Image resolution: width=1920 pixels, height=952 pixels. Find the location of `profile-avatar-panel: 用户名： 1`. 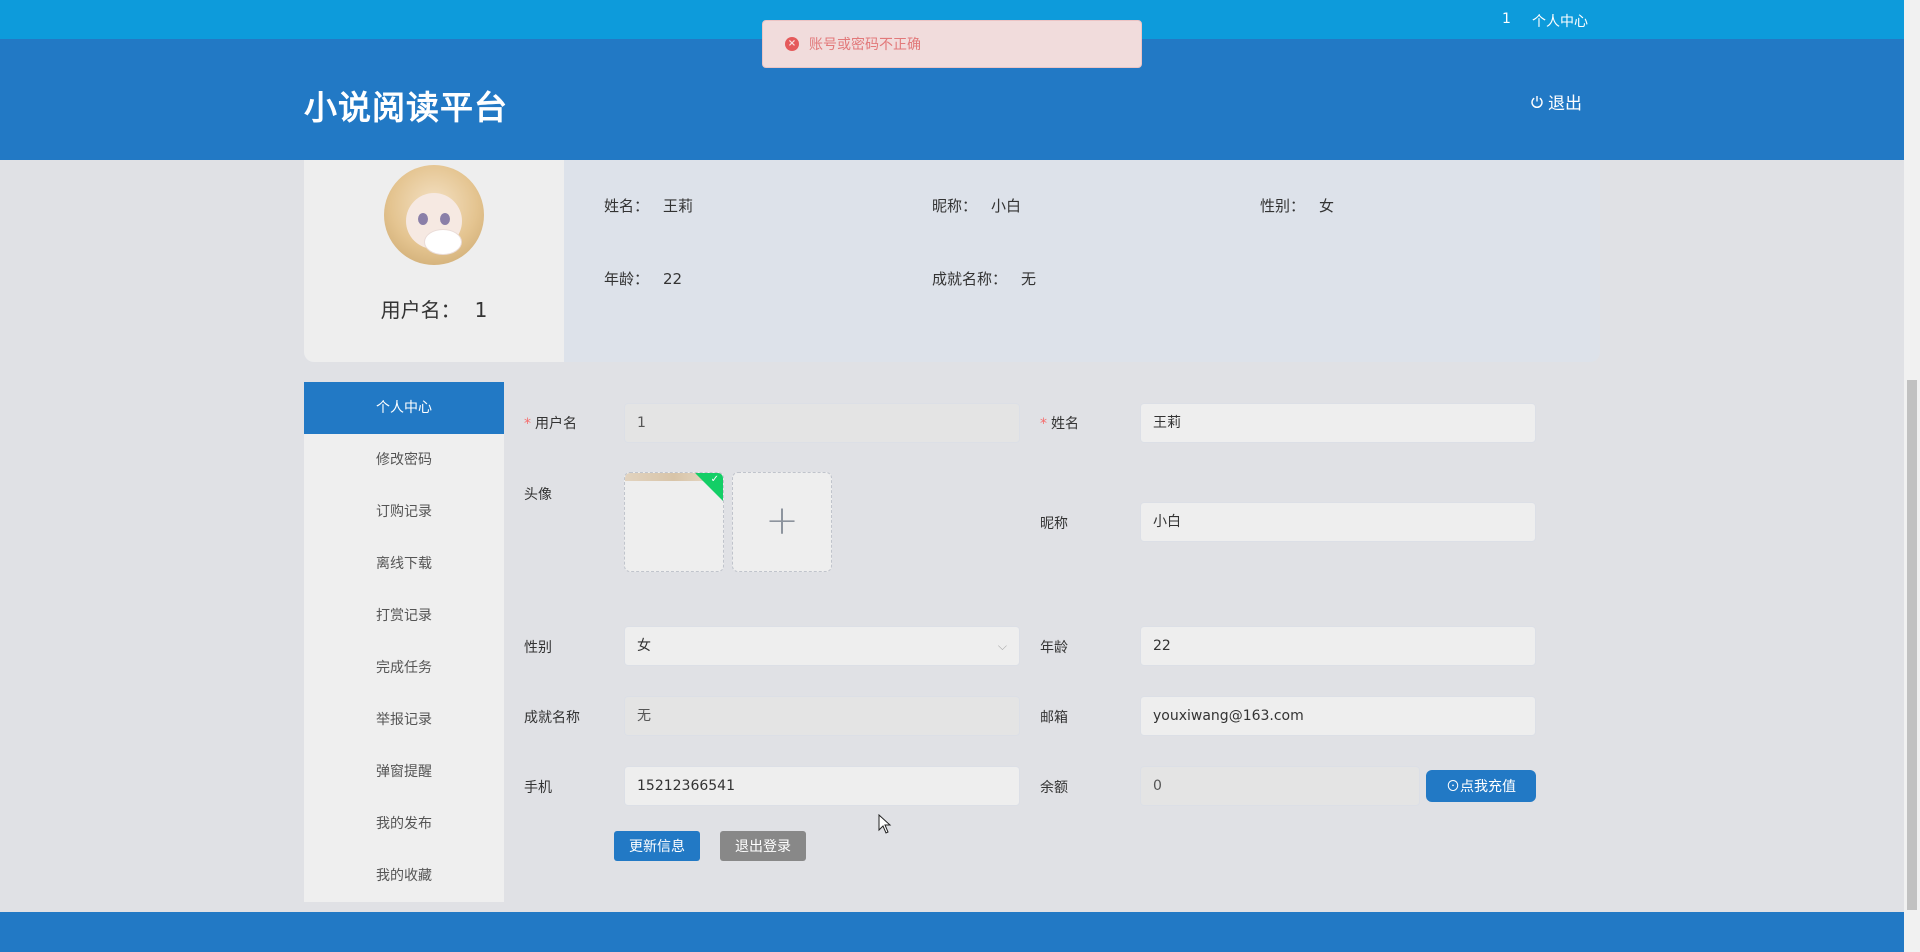

profile-avatar-panel: 用户名： 1 is located at coordinates (434, 261).